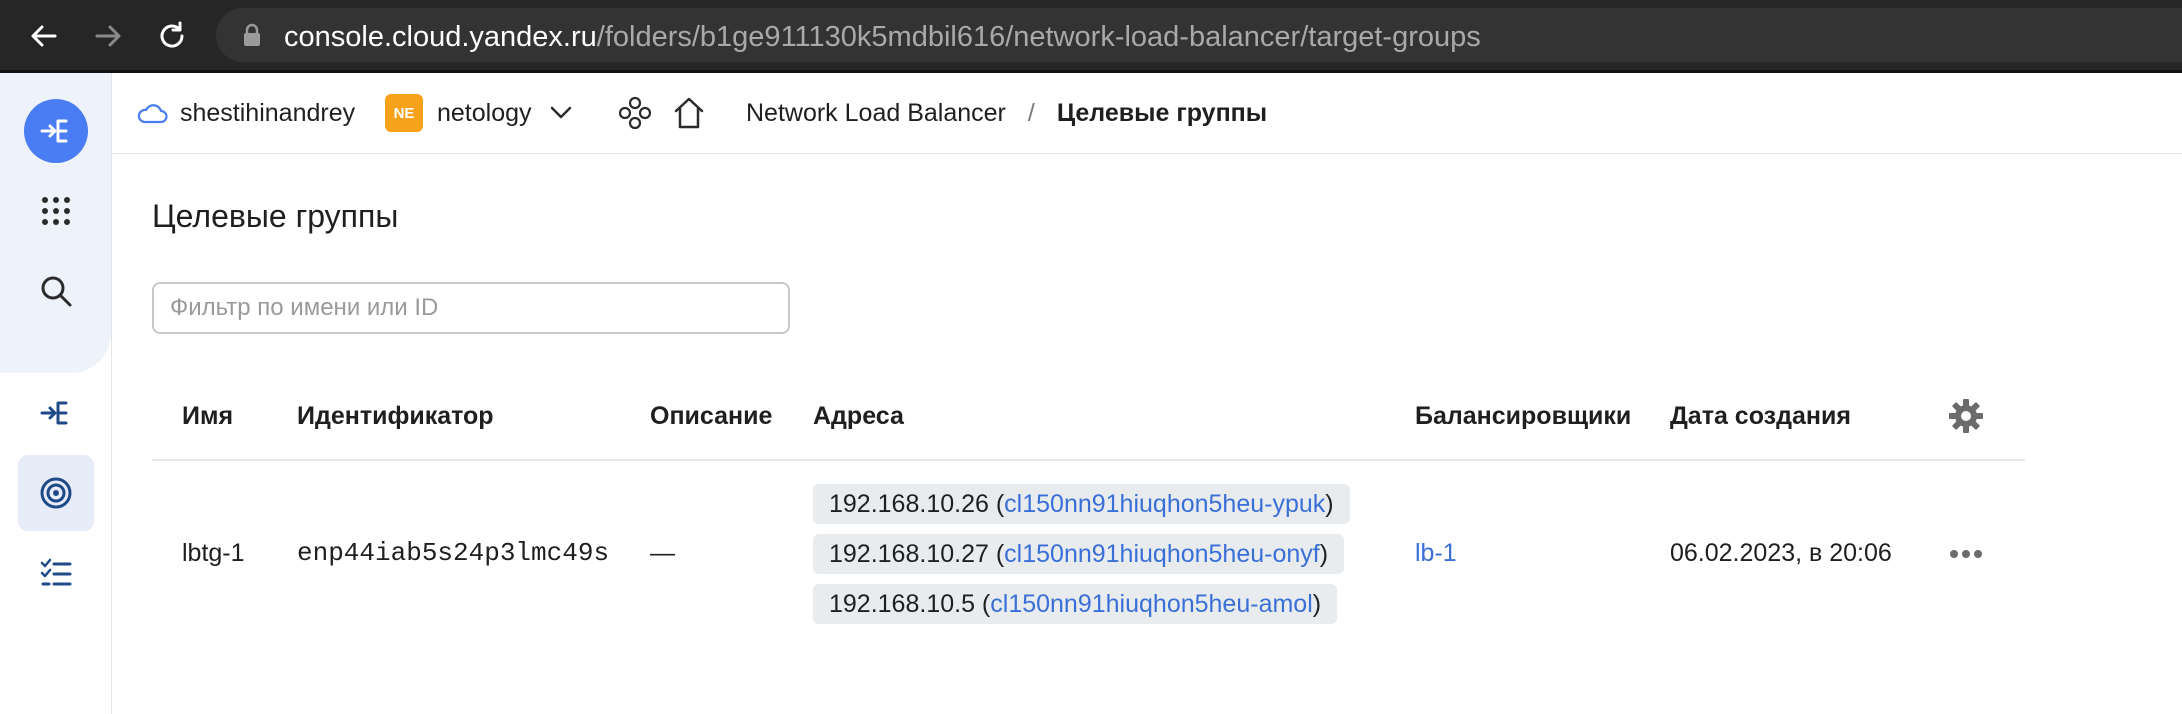 Image resolution: width=2182 pixels, height=714 pixels. Describe the element at coordinates (1760, 416) in the screenshot. I see `column-header-created: Дата создания` at that location.